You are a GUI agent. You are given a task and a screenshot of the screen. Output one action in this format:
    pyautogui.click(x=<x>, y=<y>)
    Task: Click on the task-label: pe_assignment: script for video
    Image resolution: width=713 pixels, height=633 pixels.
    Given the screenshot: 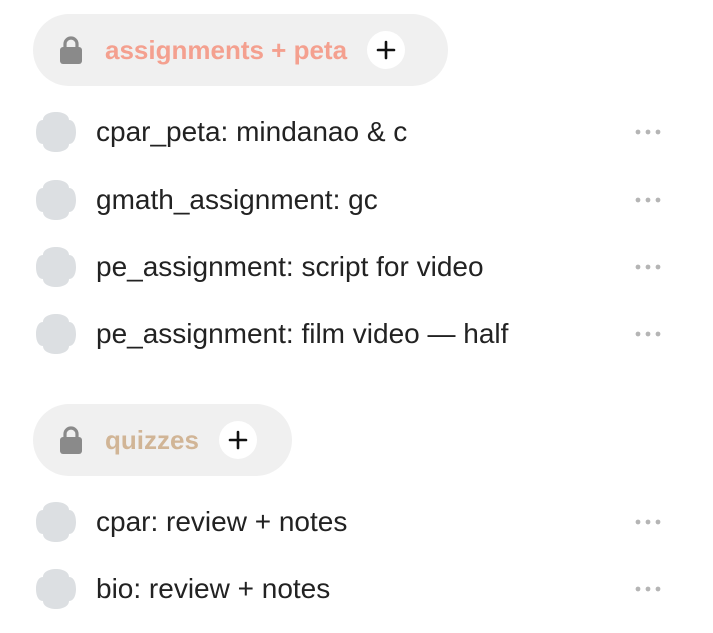 What is the action you would take?
    pyautogui.click(x=290, y=266)
    